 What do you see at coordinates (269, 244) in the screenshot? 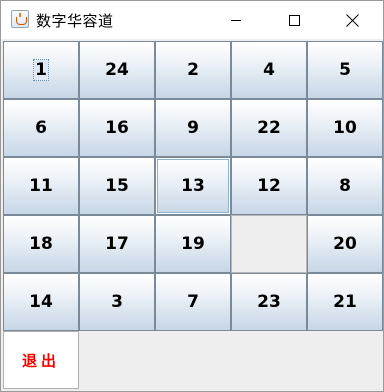
I see `empty-slot` at bounding box center [269, 244].